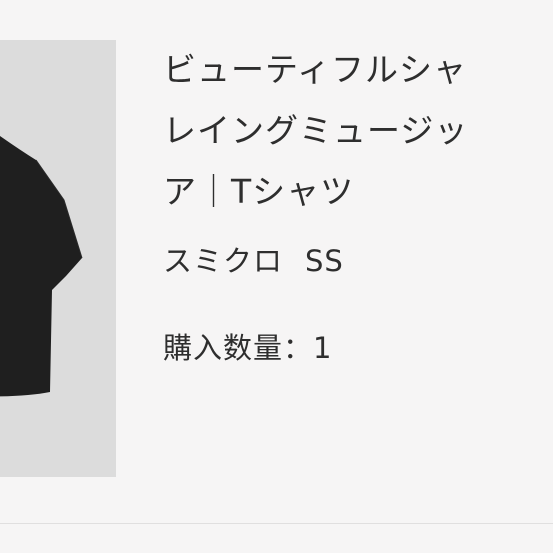 The height and width of the screenshot is (553, 553). I want to click on product-variant: スミクロ SS, so click(358, 259).